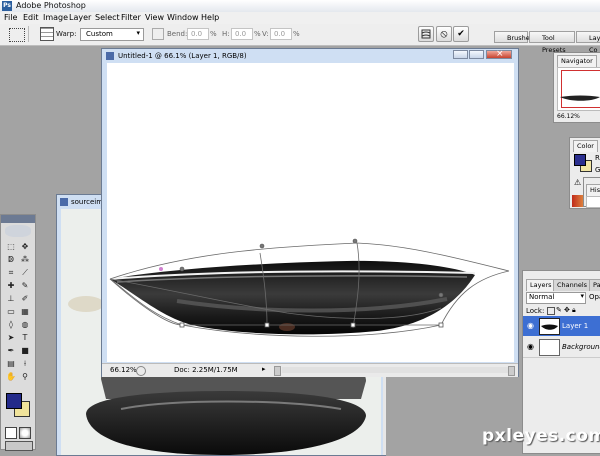 This screenshot has width=600, height=456. Describe the element at coordinates (18, 231) in the screenshot. I see `feather-icon` at that location.